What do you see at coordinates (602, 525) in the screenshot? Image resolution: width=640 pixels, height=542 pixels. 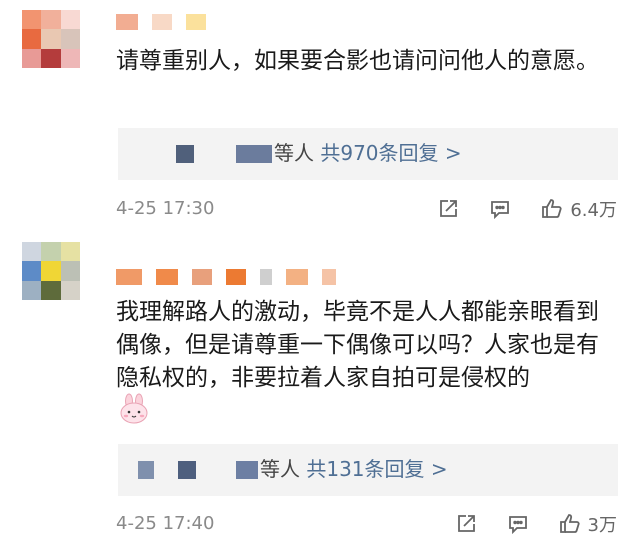 I see `like-count: 3万` at bounding box center [602, 525].